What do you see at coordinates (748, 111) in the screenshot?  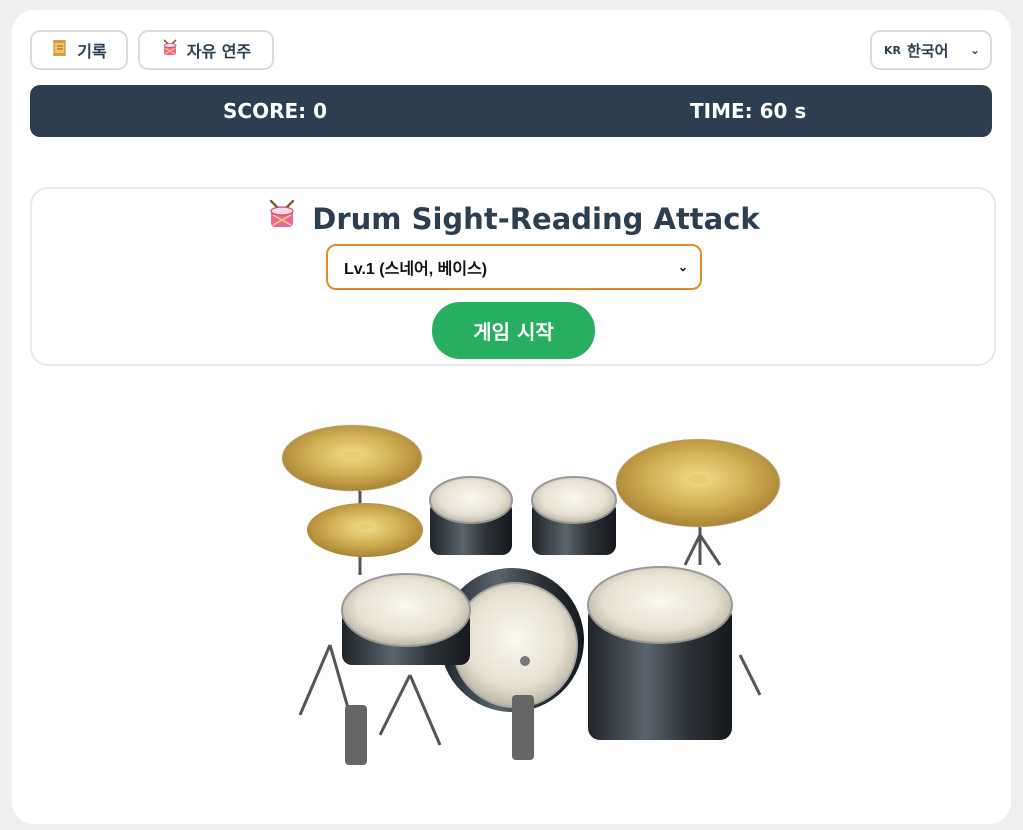 I see `time-display: TIME: 60 s` at bounding box center [748, 111].